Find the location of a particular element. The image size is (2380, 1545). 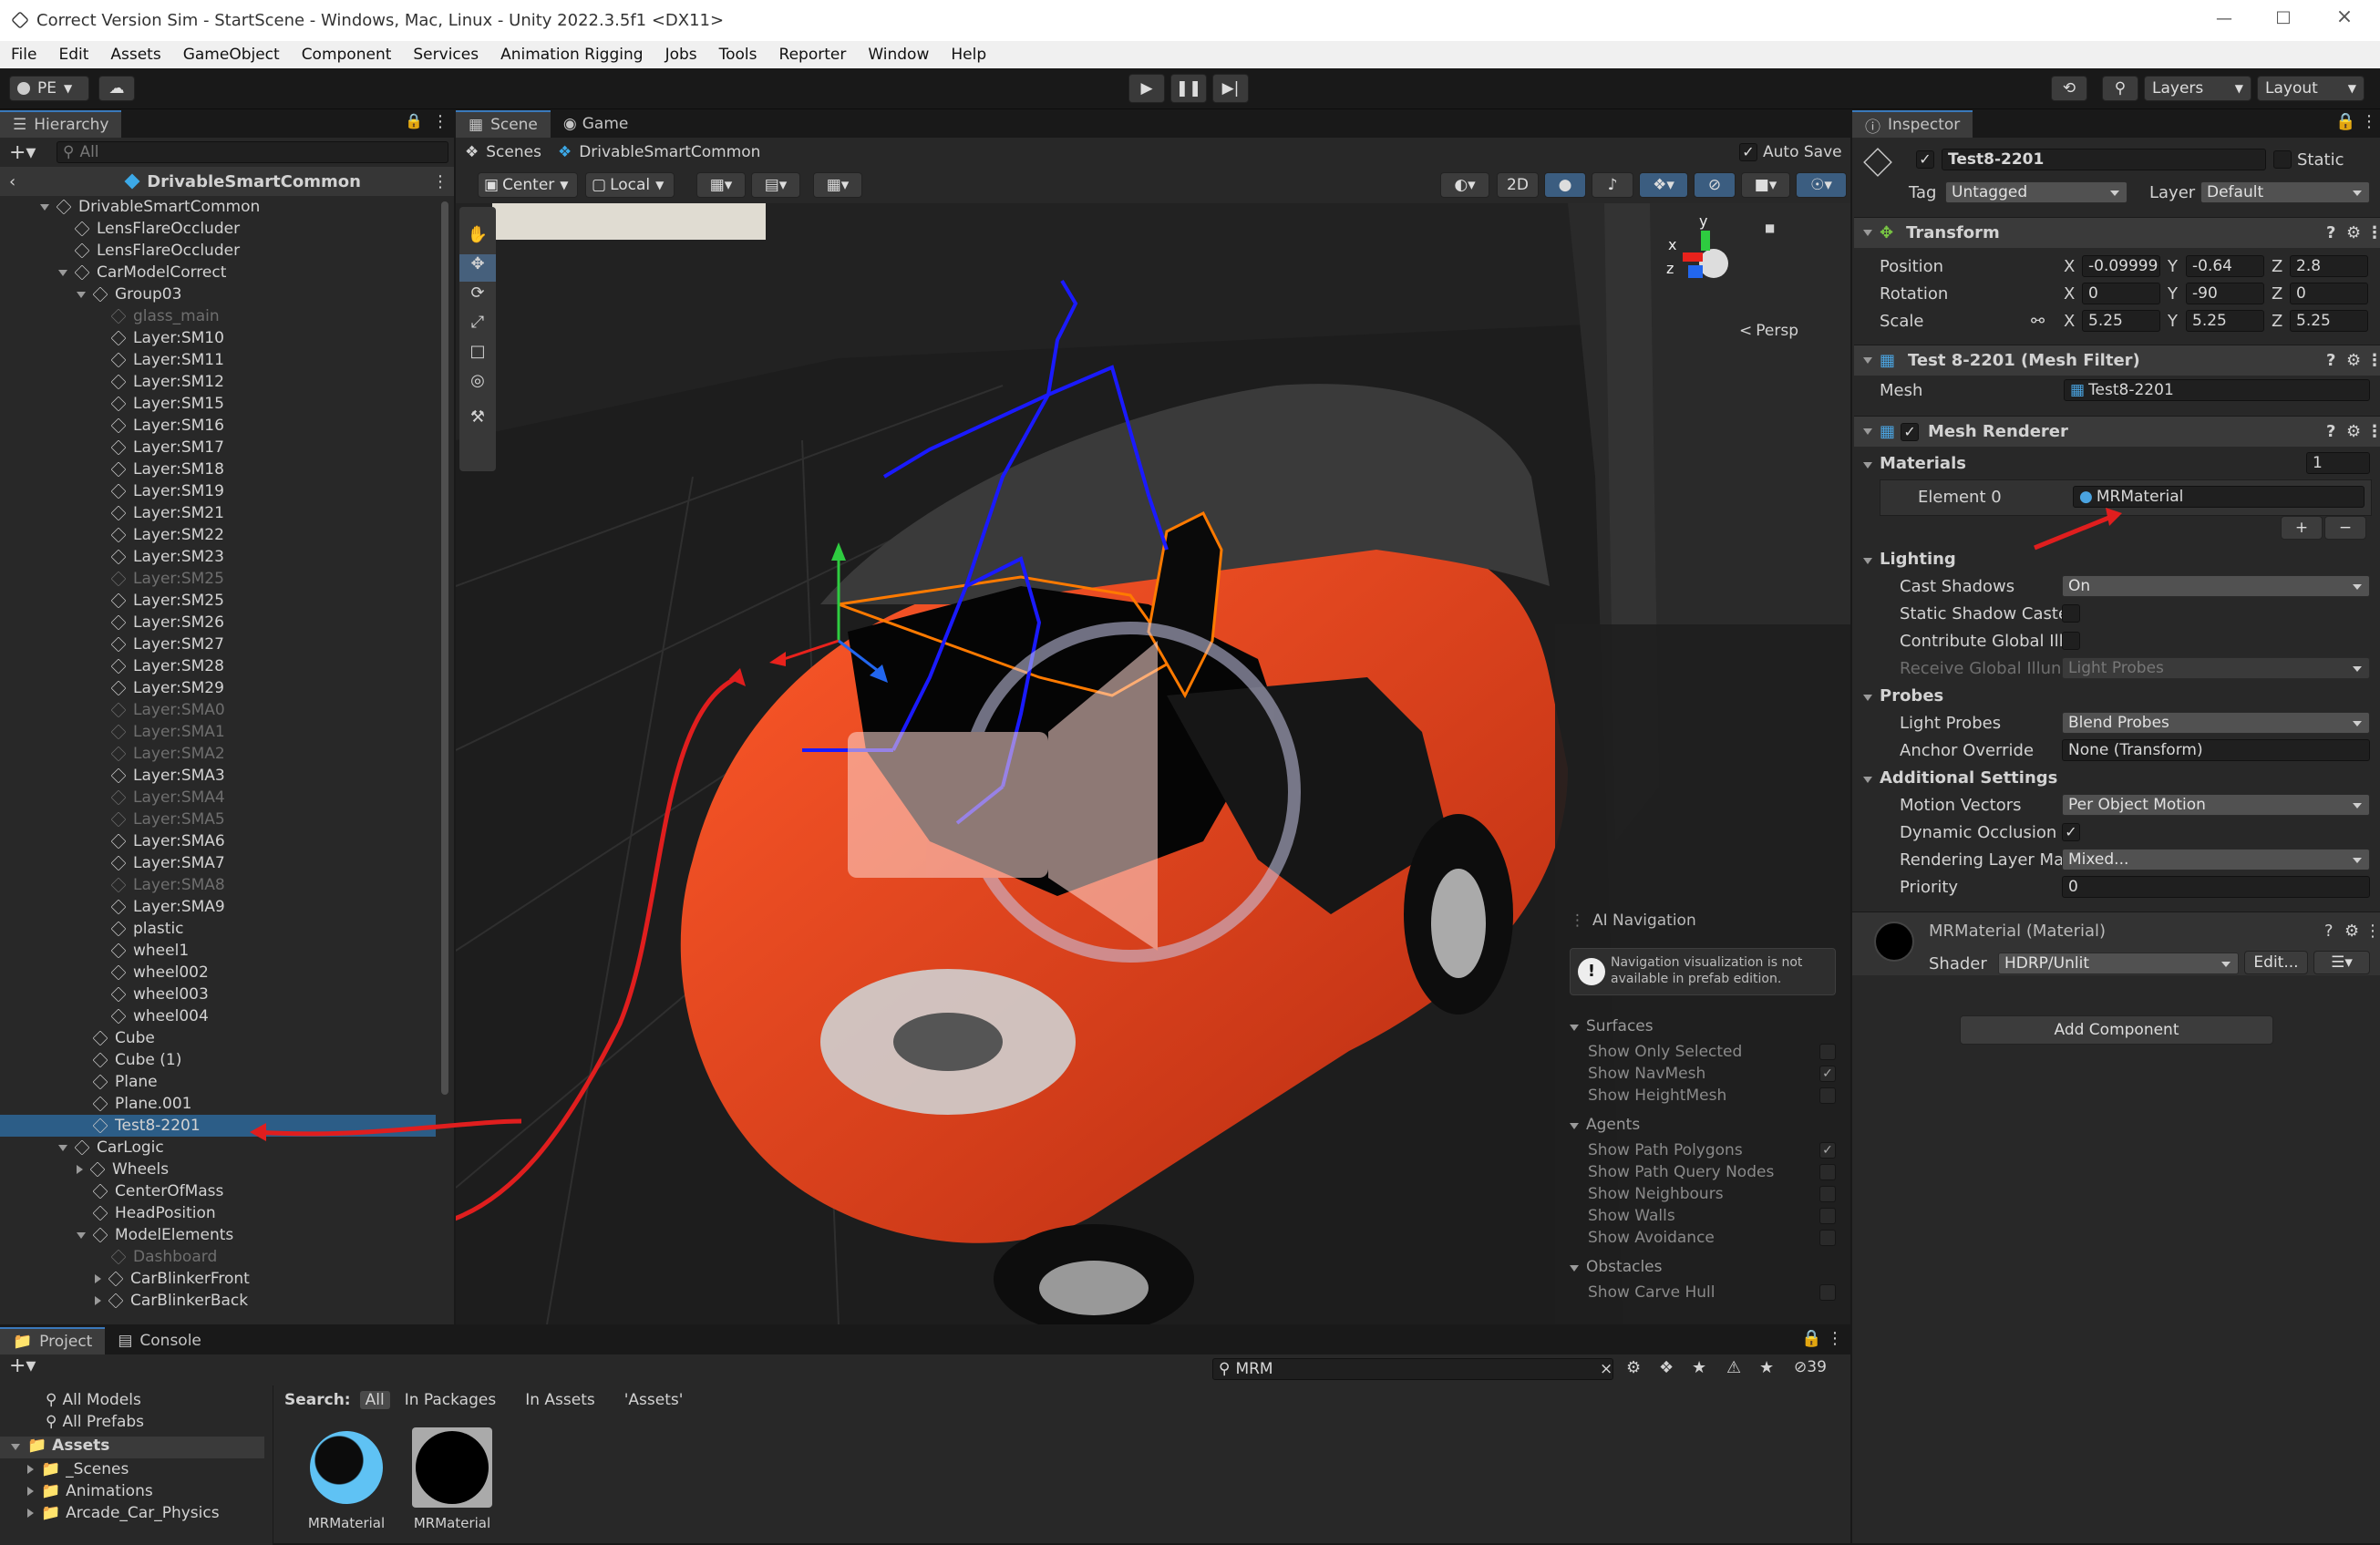

project-search-input: ⚲ MRM × is located at coordinates (1412, 1369).